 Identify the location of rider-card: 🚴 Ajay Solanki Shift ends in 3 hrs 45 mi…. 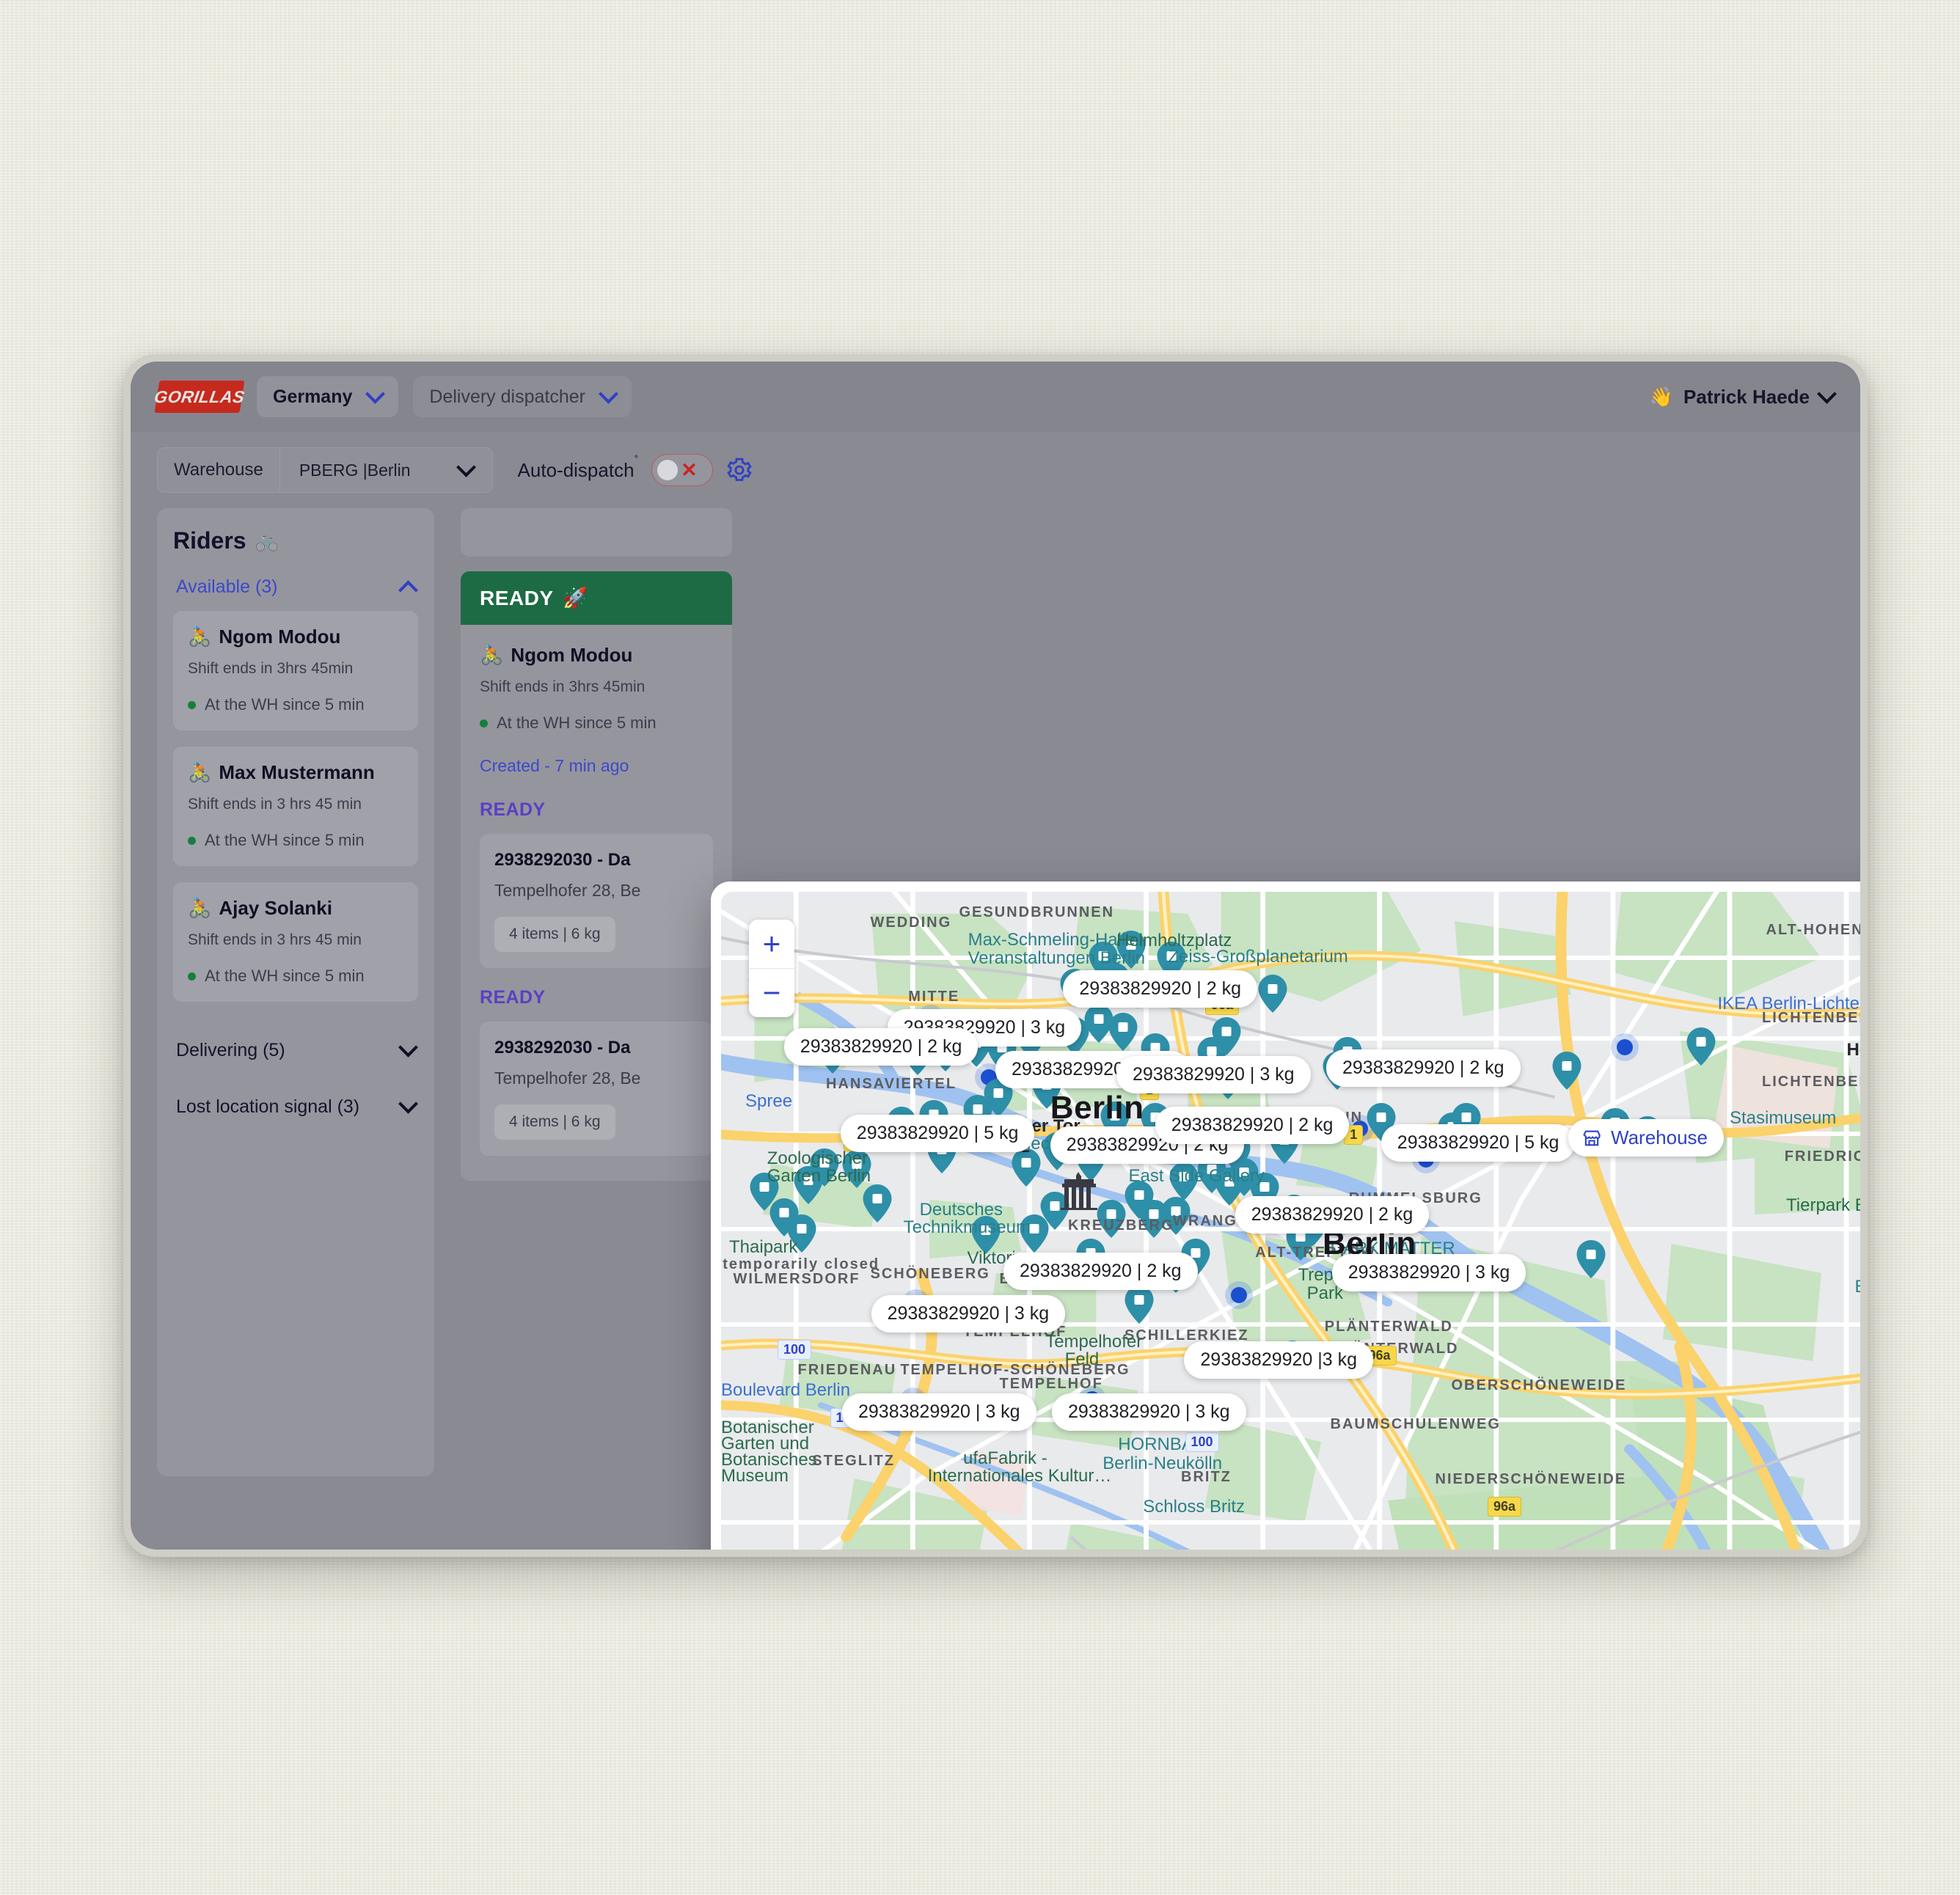
(295, 942).